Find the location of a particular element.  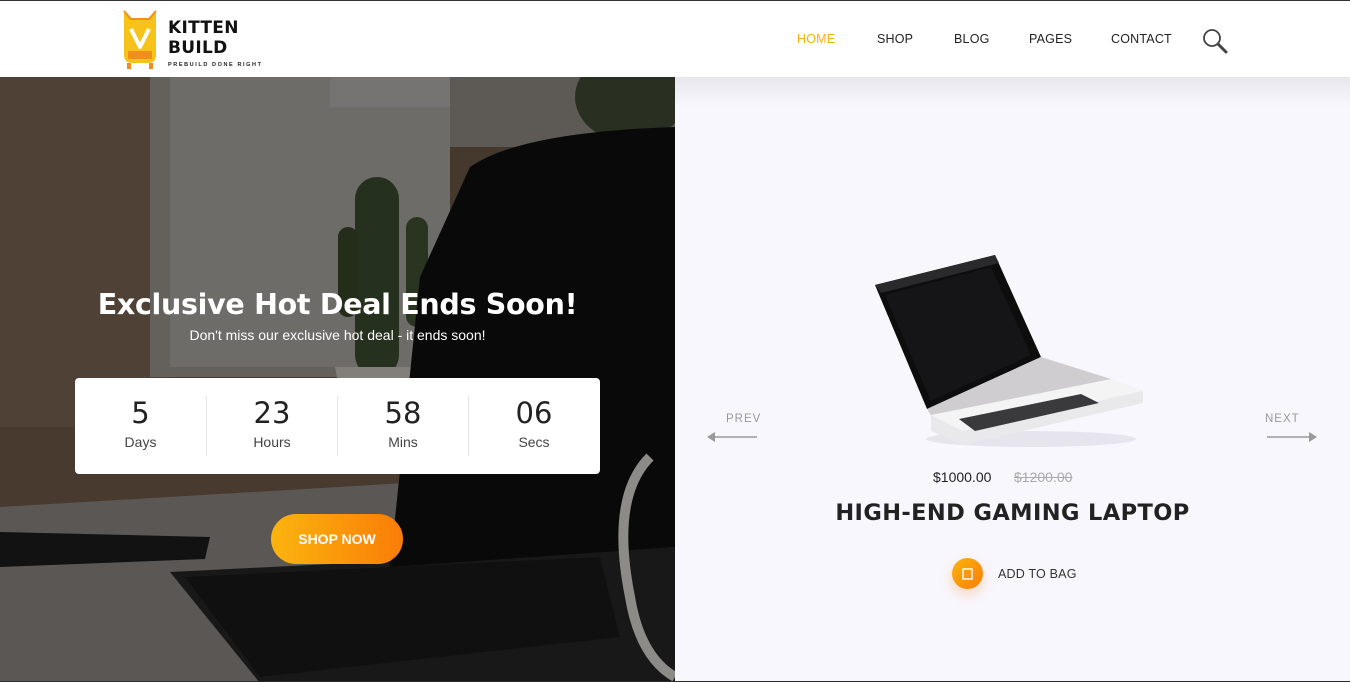

add-to-bag-label: ADD TO BAG is located at coordinates (1037, 574).